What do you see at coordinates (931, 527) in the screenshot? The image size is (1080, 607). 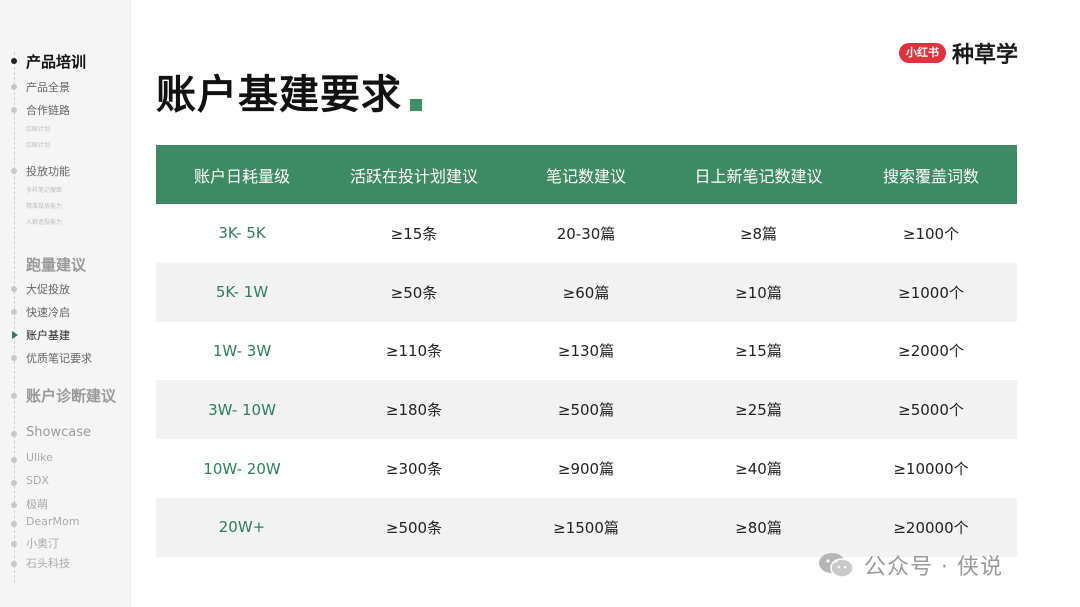 I see `table-cell: ≥20000个` at bounding box center [931, 527].